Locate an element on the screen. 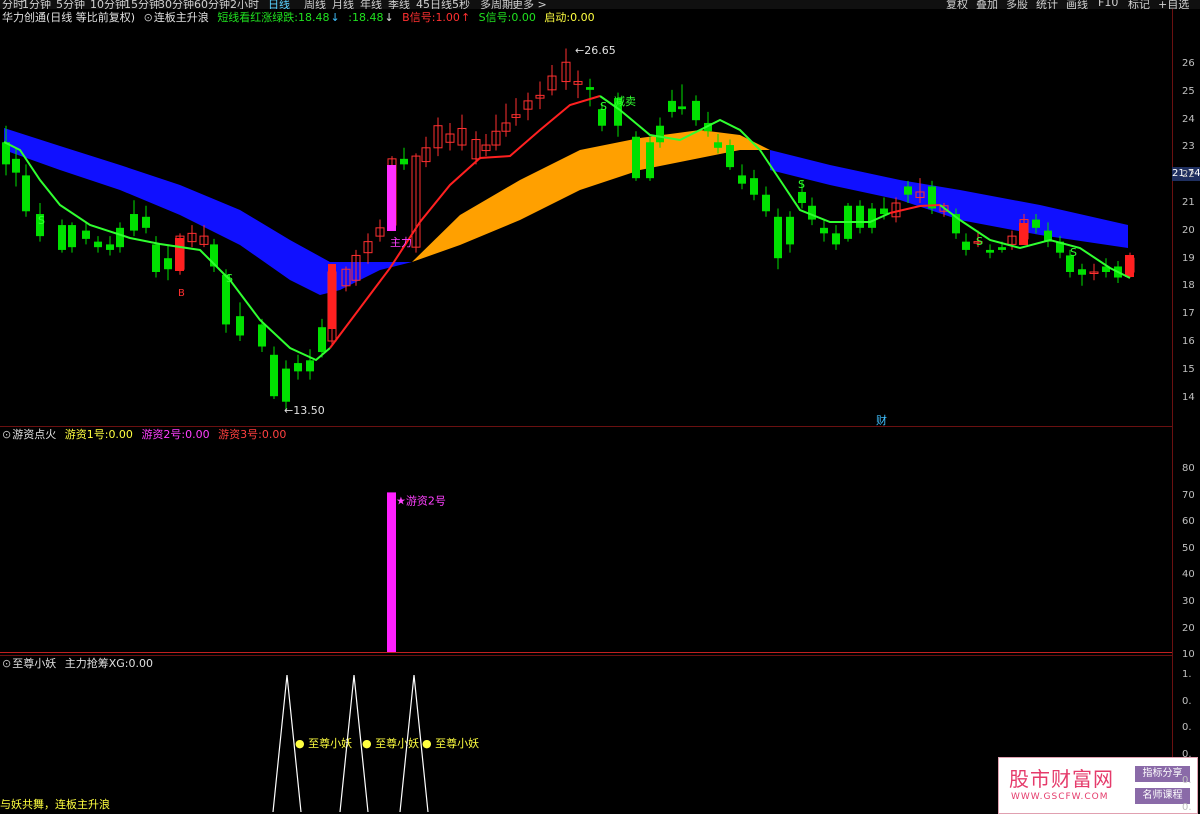 The height and width of the screenshot is (814, 1200). short-line-value: 18.48 is located at coordinates (314, 17).